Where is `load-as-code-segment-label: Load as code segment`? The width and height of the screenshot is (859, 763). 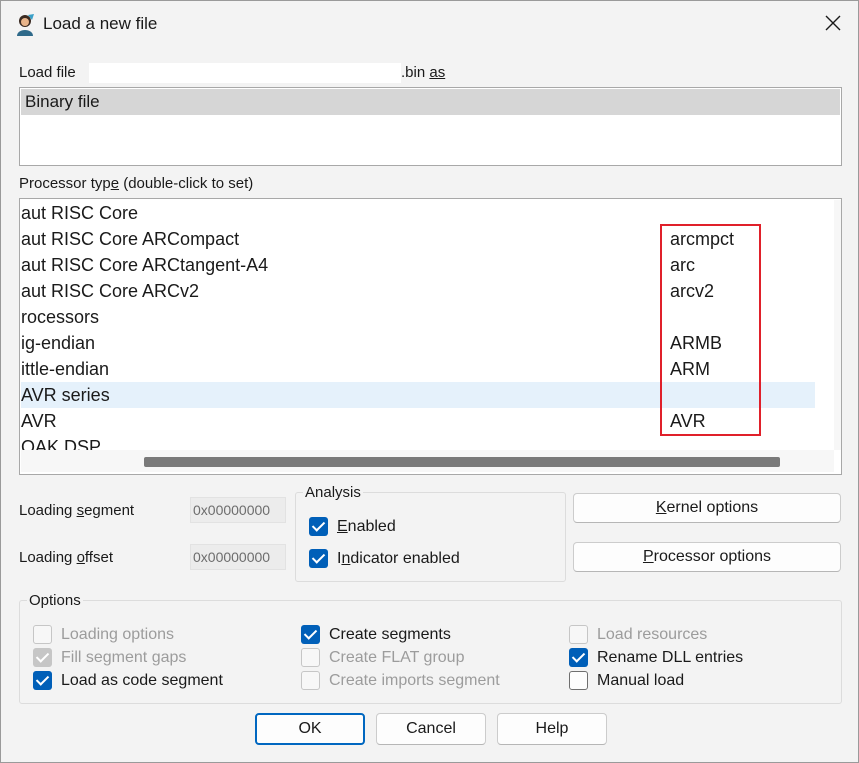 load-as-code-segment-label: Load as code segment is located at coordinates (142, 680).